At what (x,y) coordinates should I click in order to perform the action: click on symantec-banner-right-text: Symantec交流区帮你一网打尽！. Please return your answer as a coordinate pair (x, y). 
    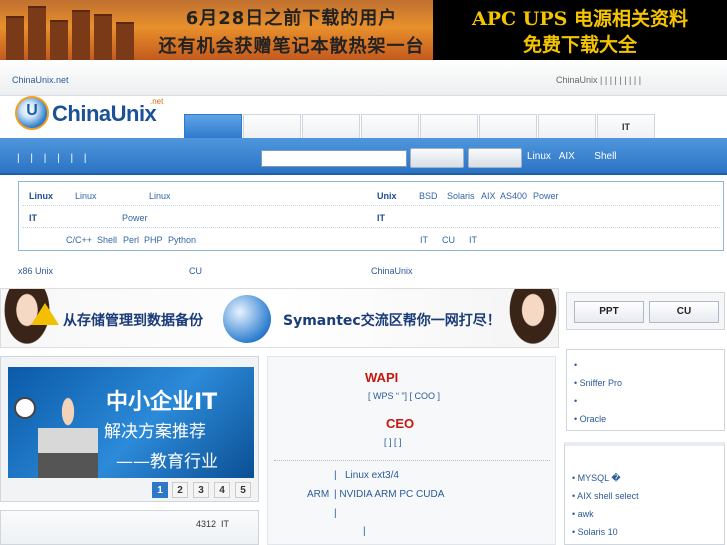
    Looking at the image, I should click on (392, 321).